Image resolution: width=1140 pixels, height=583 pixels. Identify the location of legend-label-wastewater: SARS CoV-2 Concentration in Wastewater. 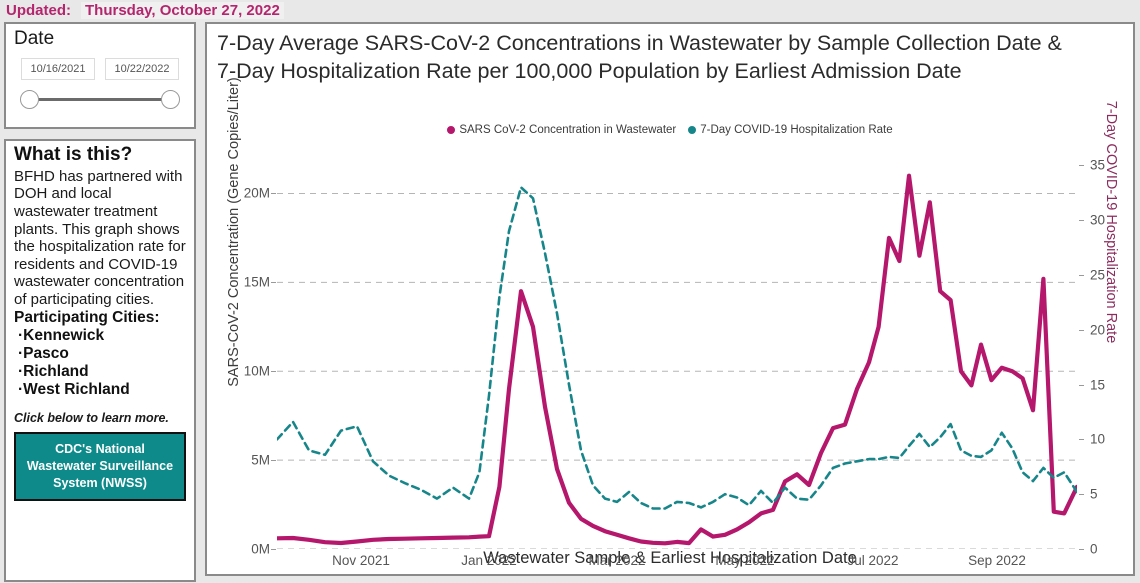
(568, 130).